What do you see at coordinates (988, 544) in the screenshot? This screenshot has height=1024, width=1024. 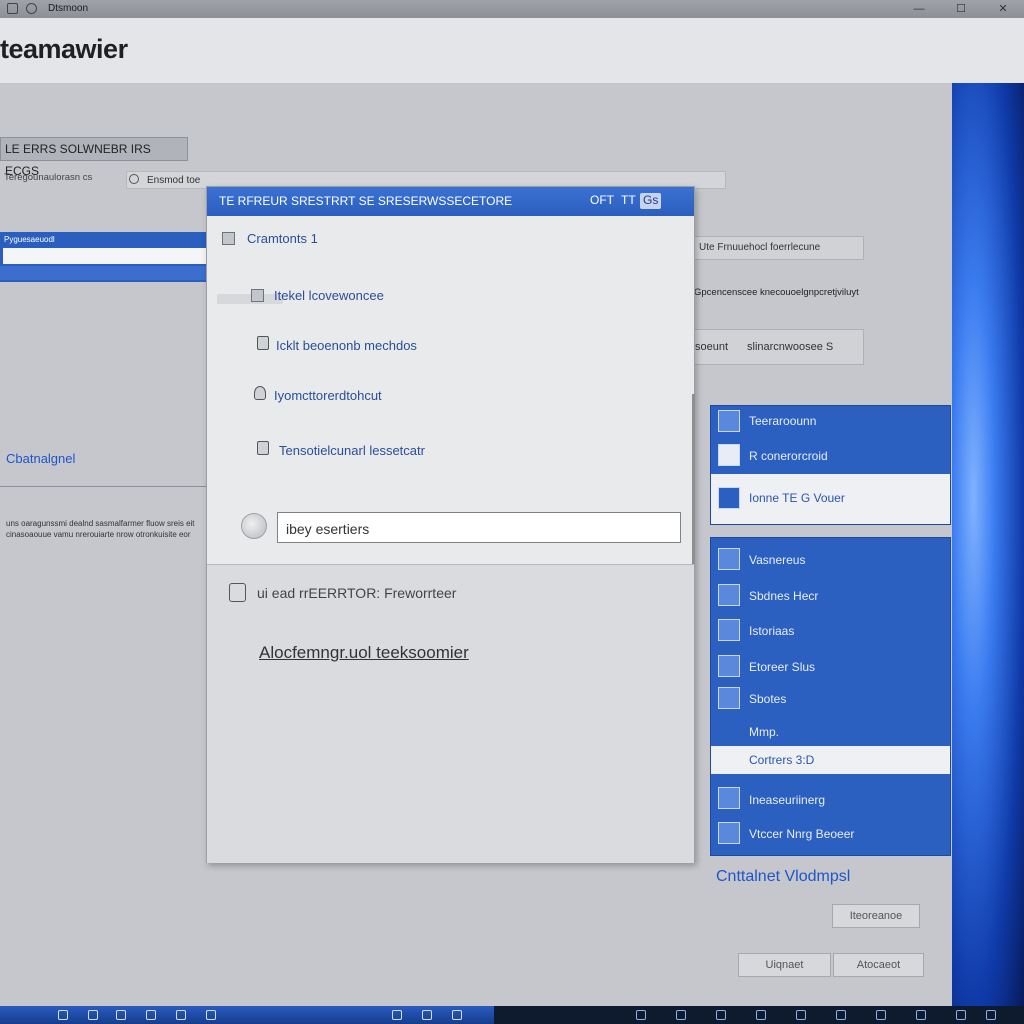 I see `desktop-wallpaper` at bounding box center [988, 544].